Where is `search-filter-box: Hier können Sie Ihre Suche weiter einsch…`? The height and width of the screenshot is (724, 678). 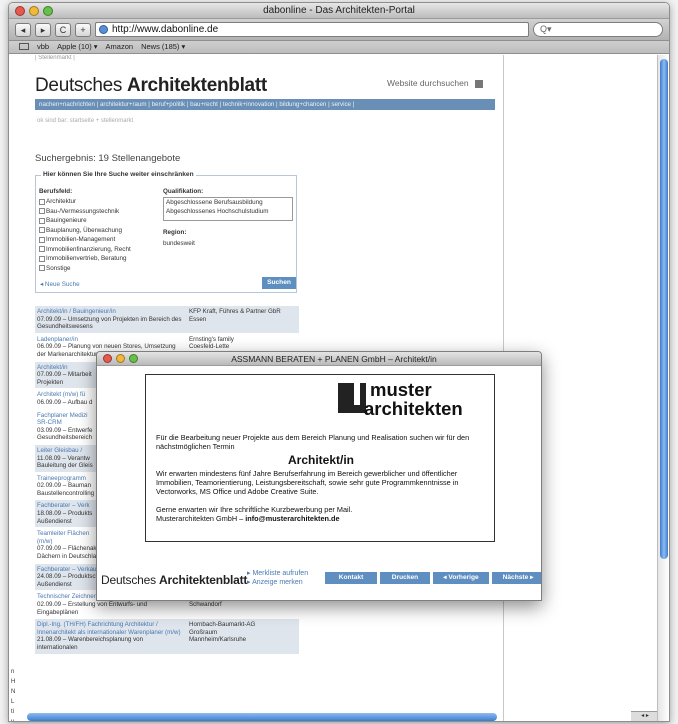
search-filter-box: Hier können Sie Ihre Suche weiter einsch… is located at coordinates (166, 232).